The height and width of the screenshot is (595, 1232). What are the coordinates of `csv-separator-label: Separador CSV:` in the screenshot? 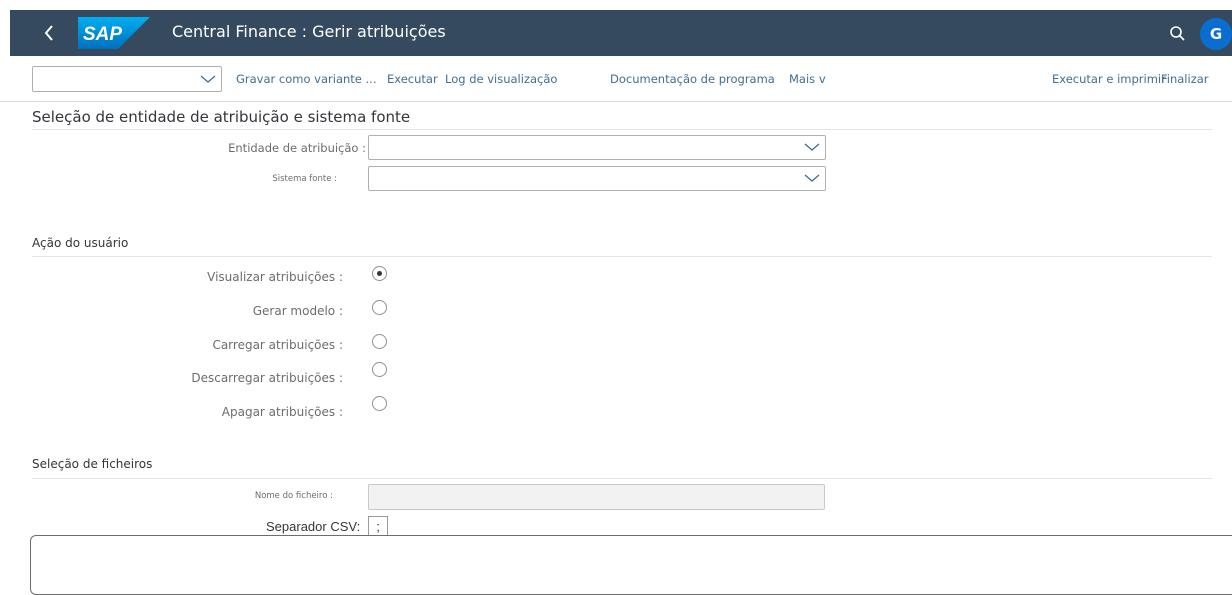 It's located at (313, 526).